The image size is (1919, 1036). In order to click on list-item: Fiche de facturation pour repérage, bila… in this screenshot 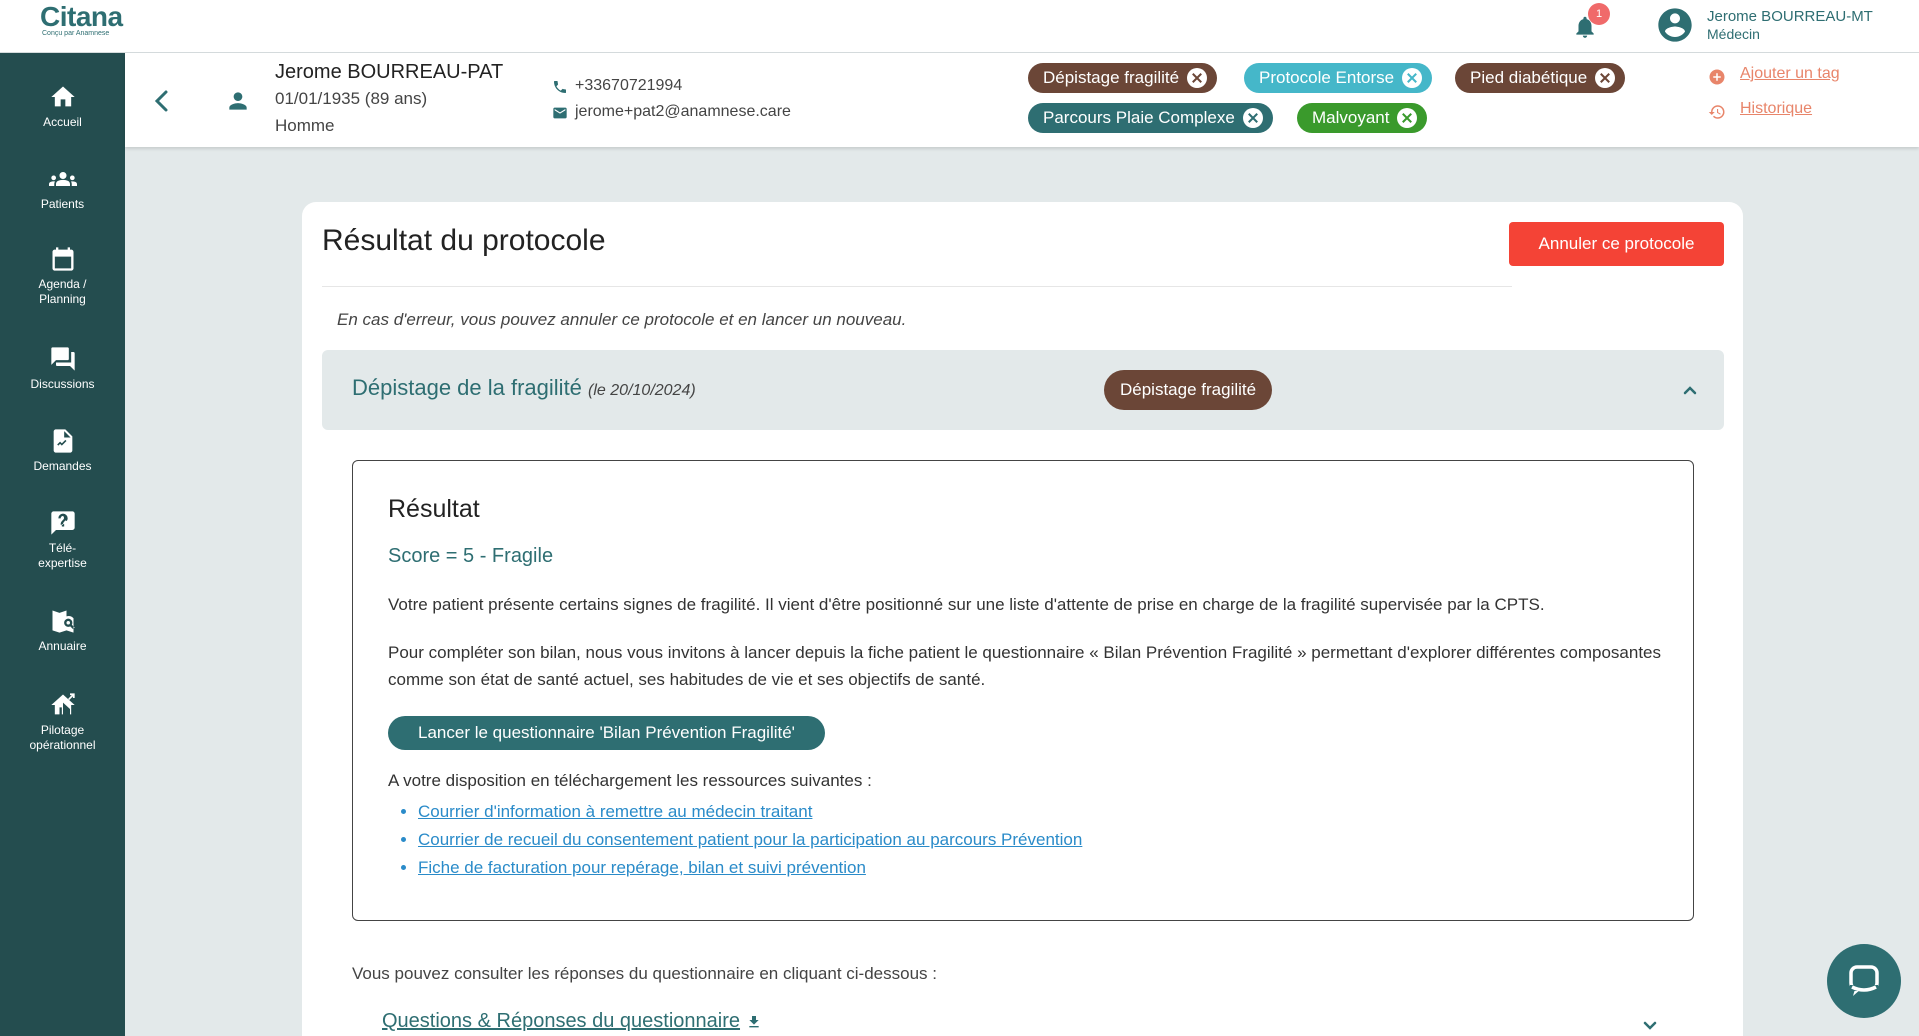, I will do `click(750, 868)`.